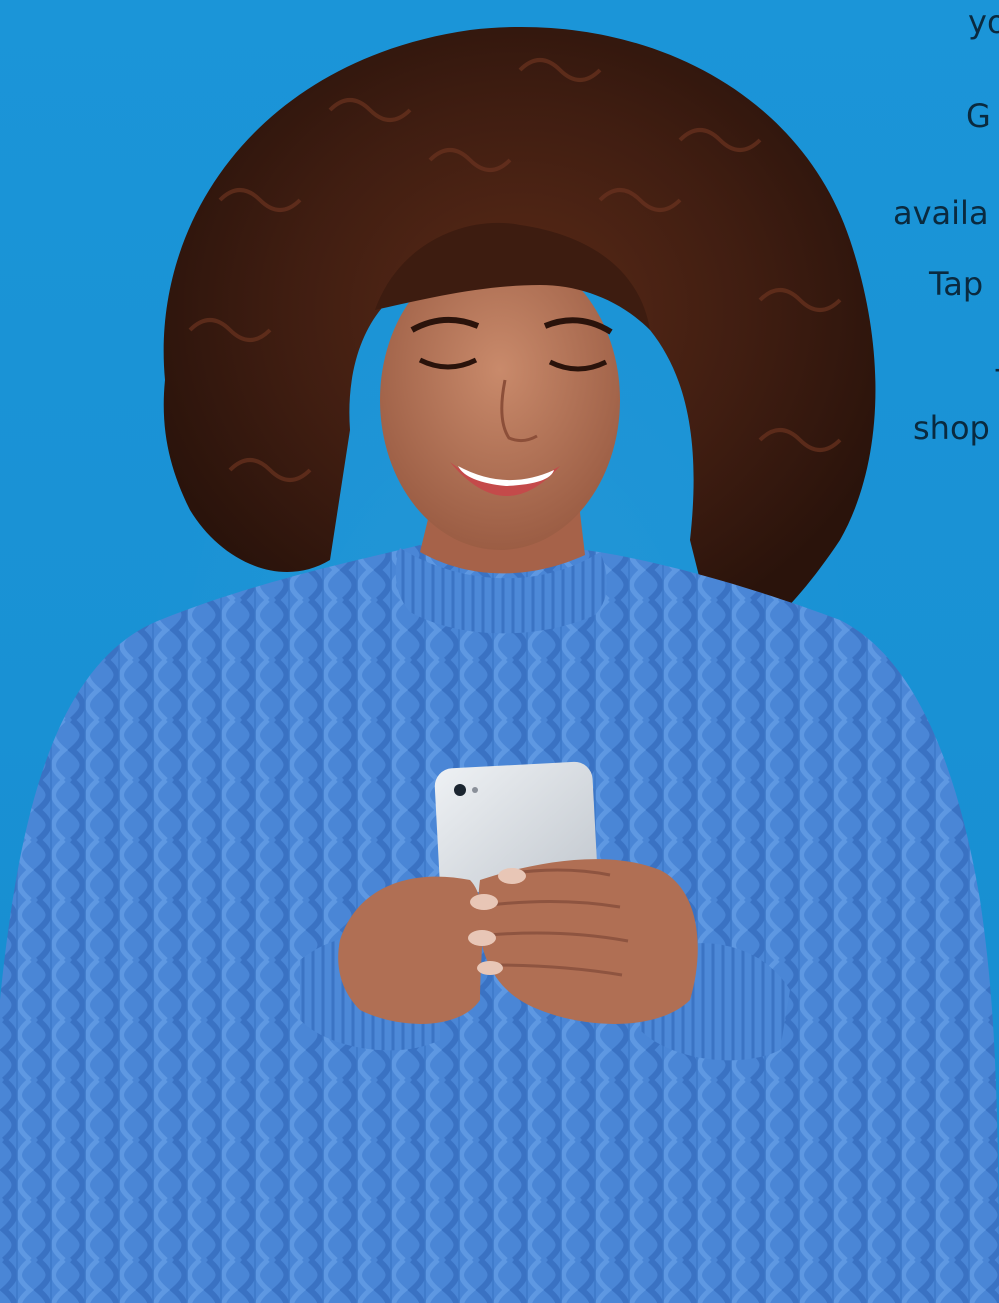 This screenshot has width=999, height=1303. What do you see at coordinates (512, 386) in the screenshot?
I see `face` at bounding box center [512, 386].